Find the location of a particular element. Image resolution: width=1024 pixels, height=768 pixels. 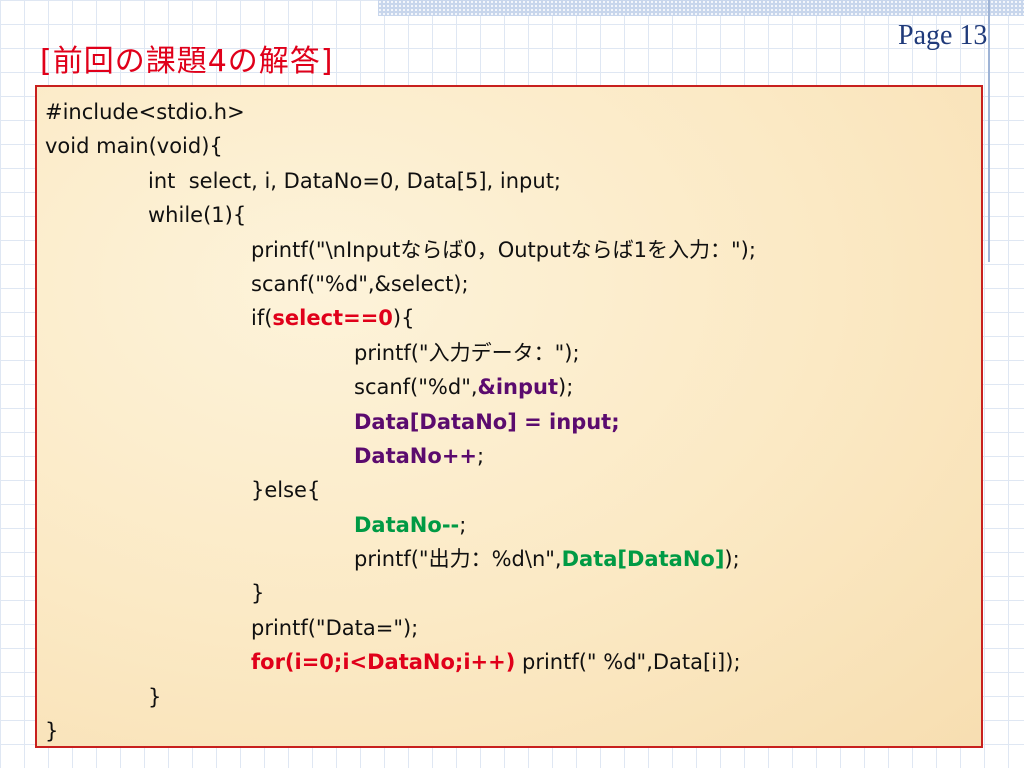

code-token: ){ is located at coordinates (403, 318).